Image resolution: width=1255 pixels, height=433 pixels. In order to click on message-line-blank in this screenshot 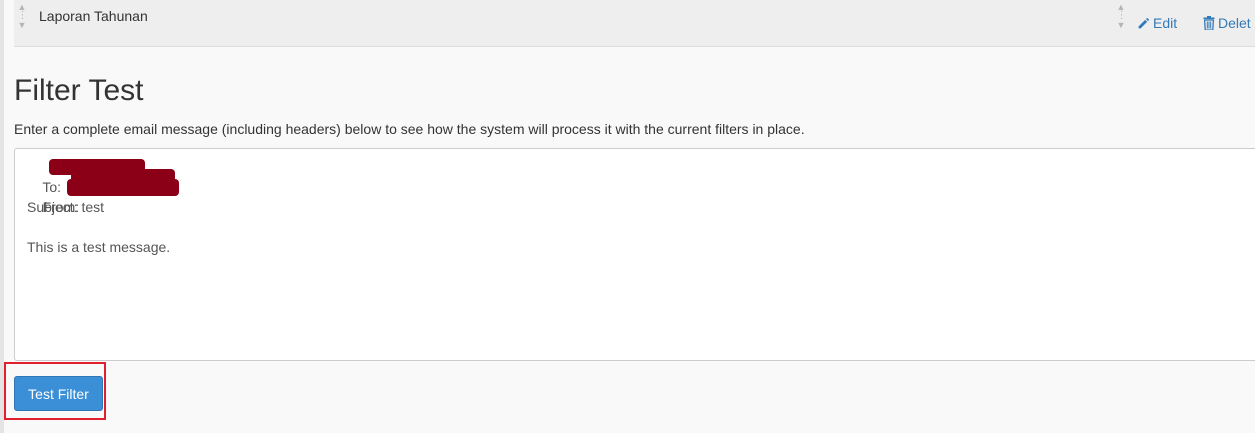, I will do `click(635, 227)`.